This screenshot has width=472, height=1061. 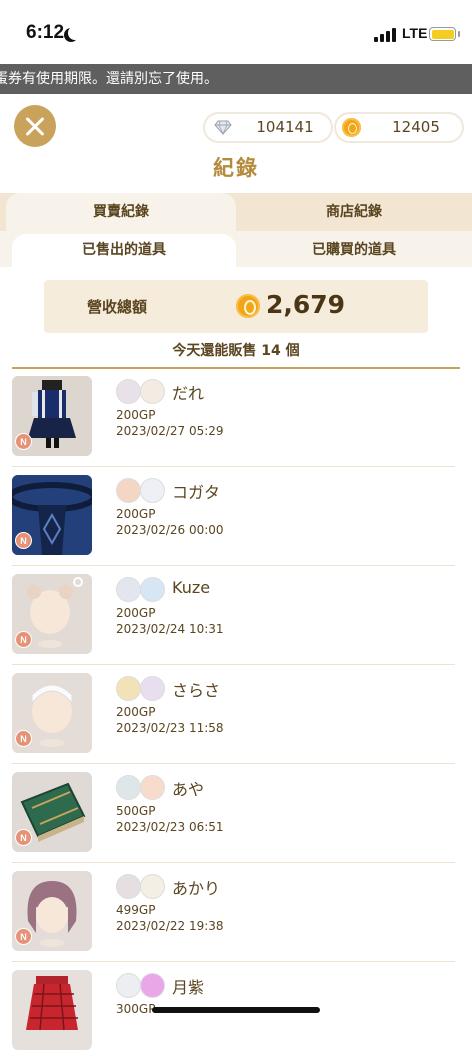 I want to click on buyer-name: 月紫, so click(x=188, y=987).